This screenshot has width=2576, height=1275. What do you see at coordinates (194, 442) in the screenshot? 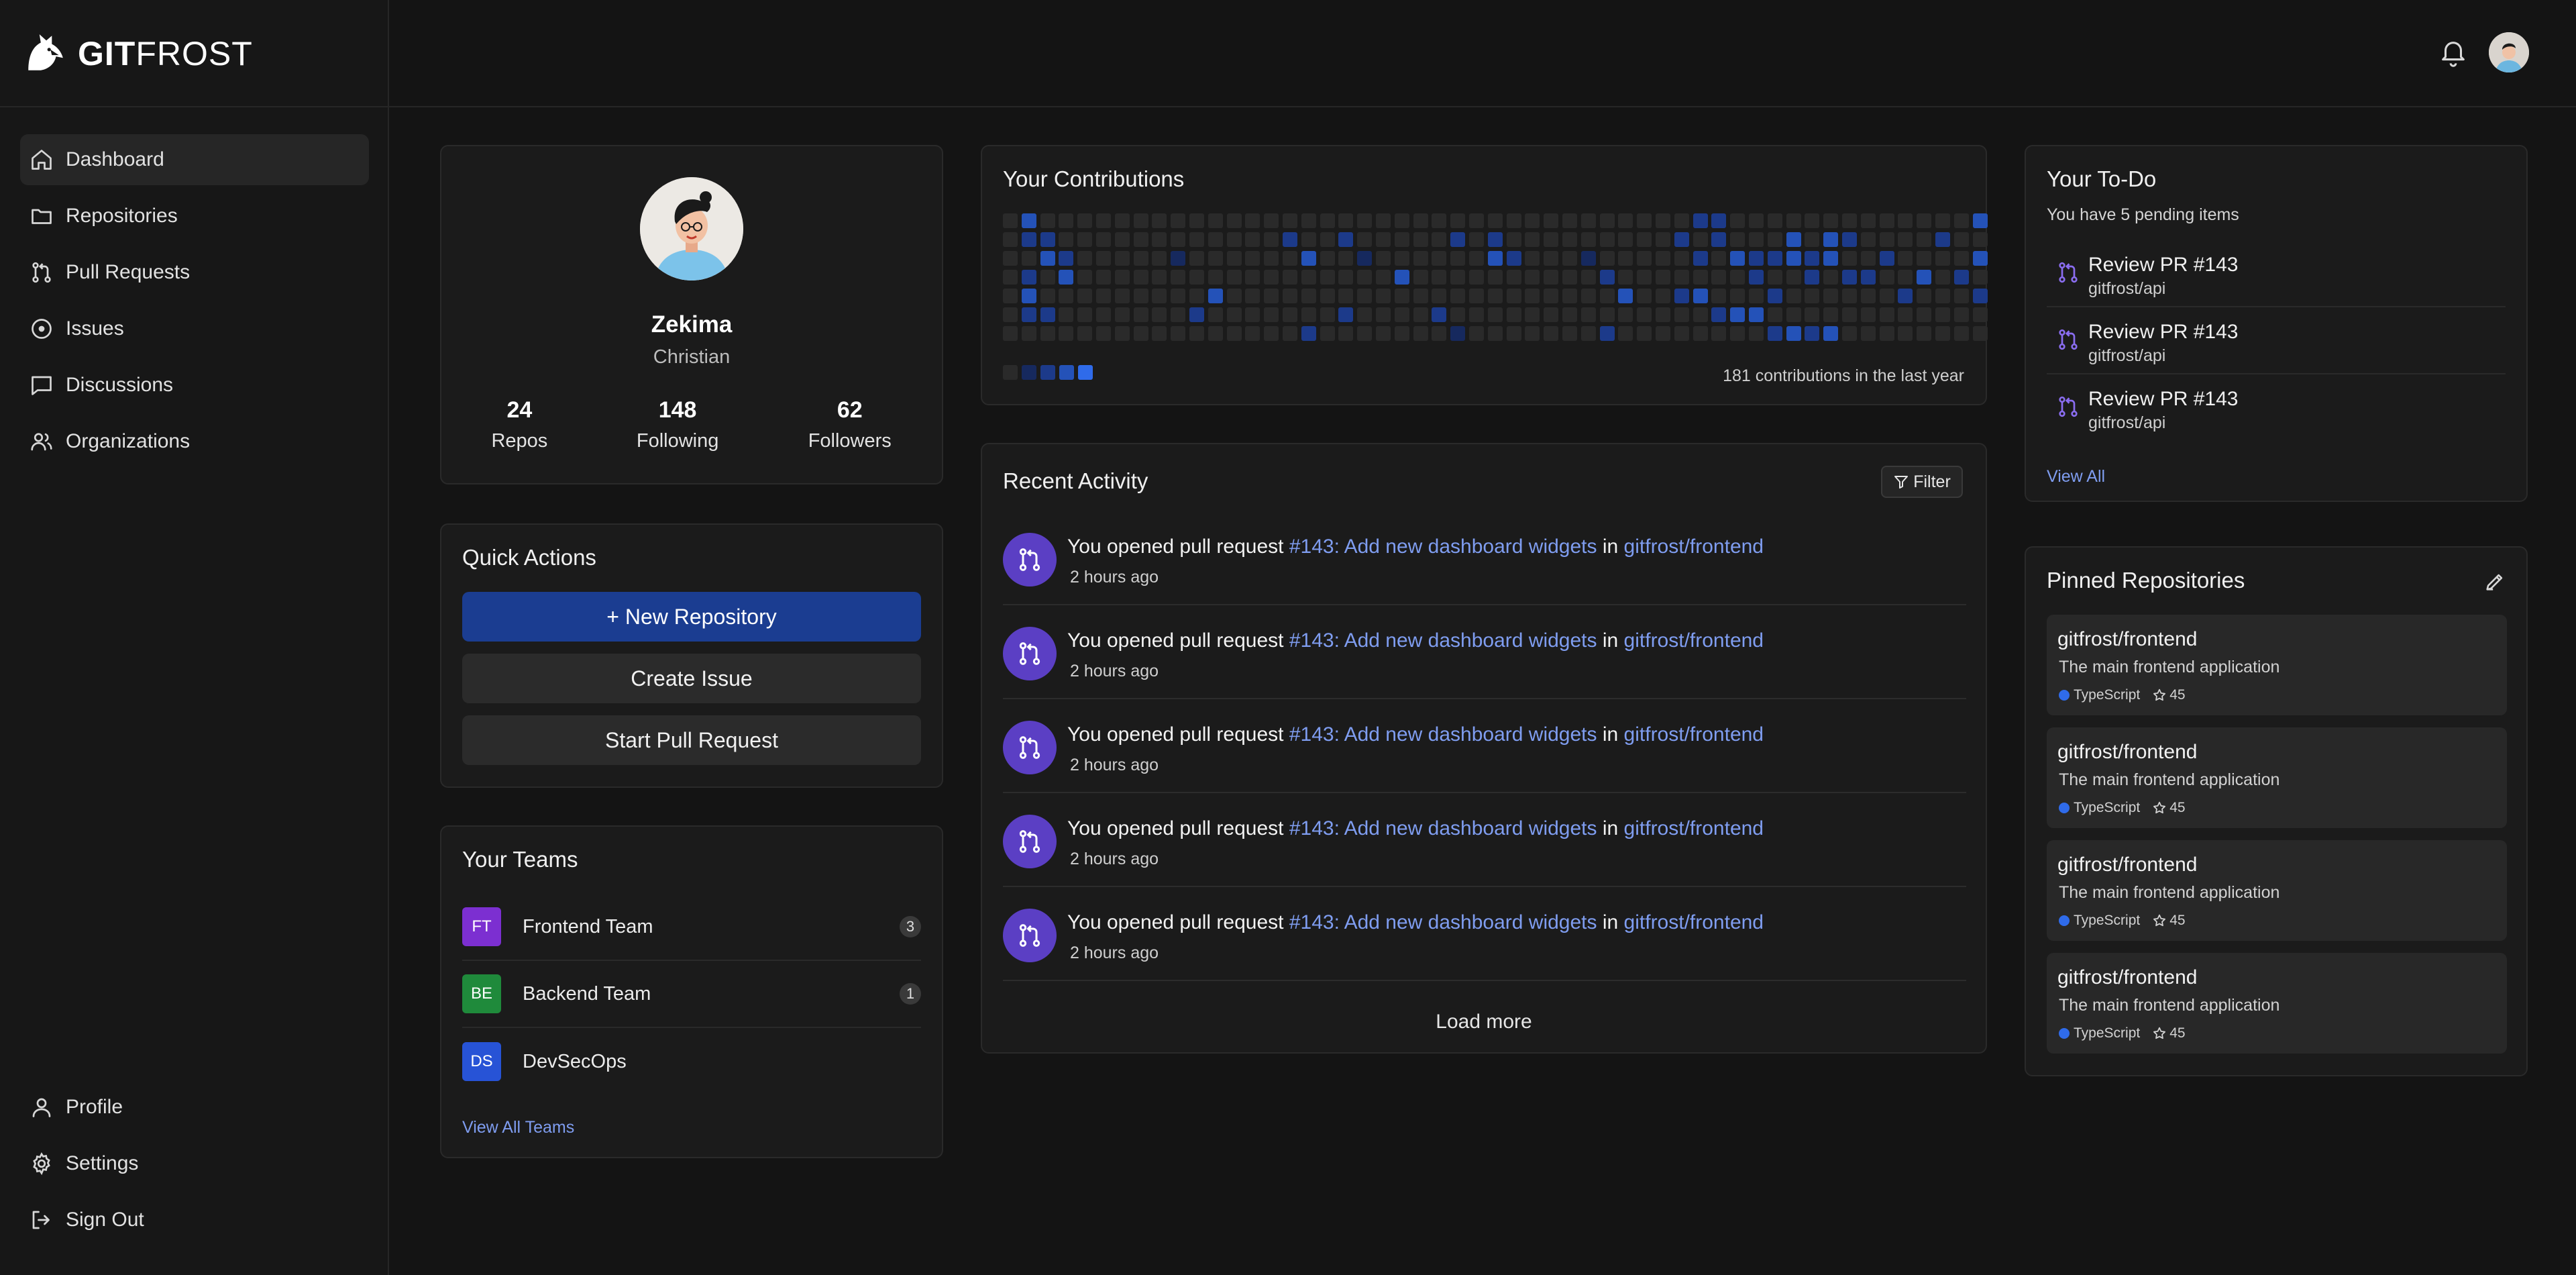
I see `sidebar-item-organizations: Organizations` at bounding box center [194, 442].